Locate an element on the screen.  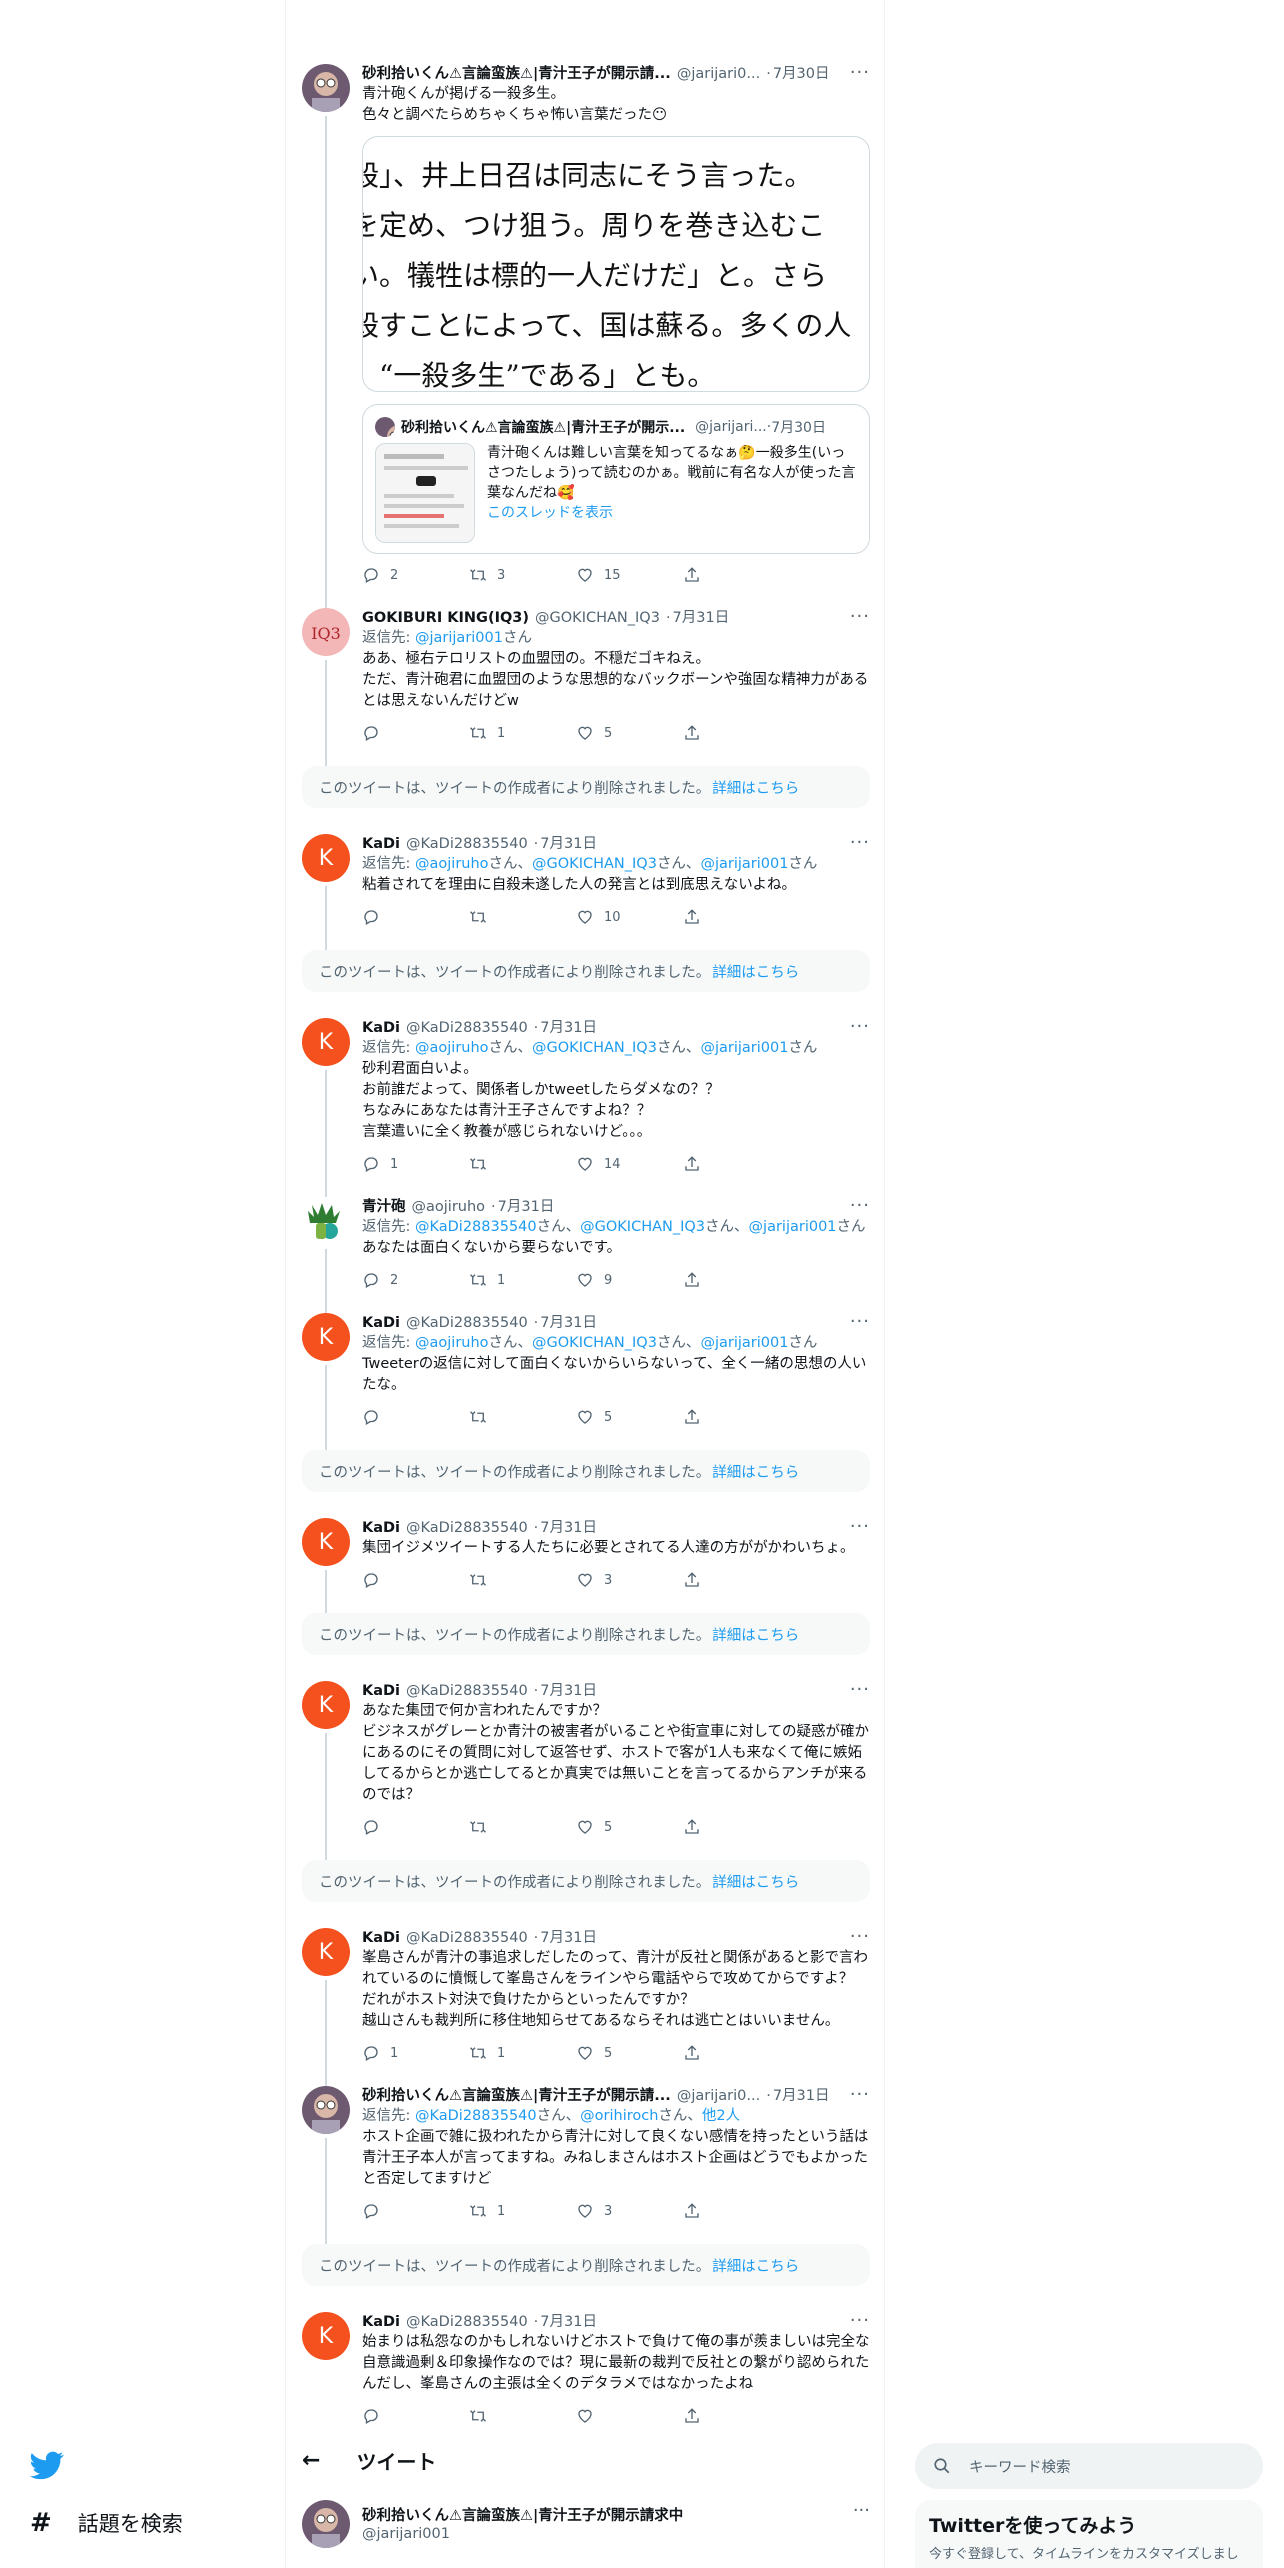
like-button: 15 is located at coordinates (629, 575).